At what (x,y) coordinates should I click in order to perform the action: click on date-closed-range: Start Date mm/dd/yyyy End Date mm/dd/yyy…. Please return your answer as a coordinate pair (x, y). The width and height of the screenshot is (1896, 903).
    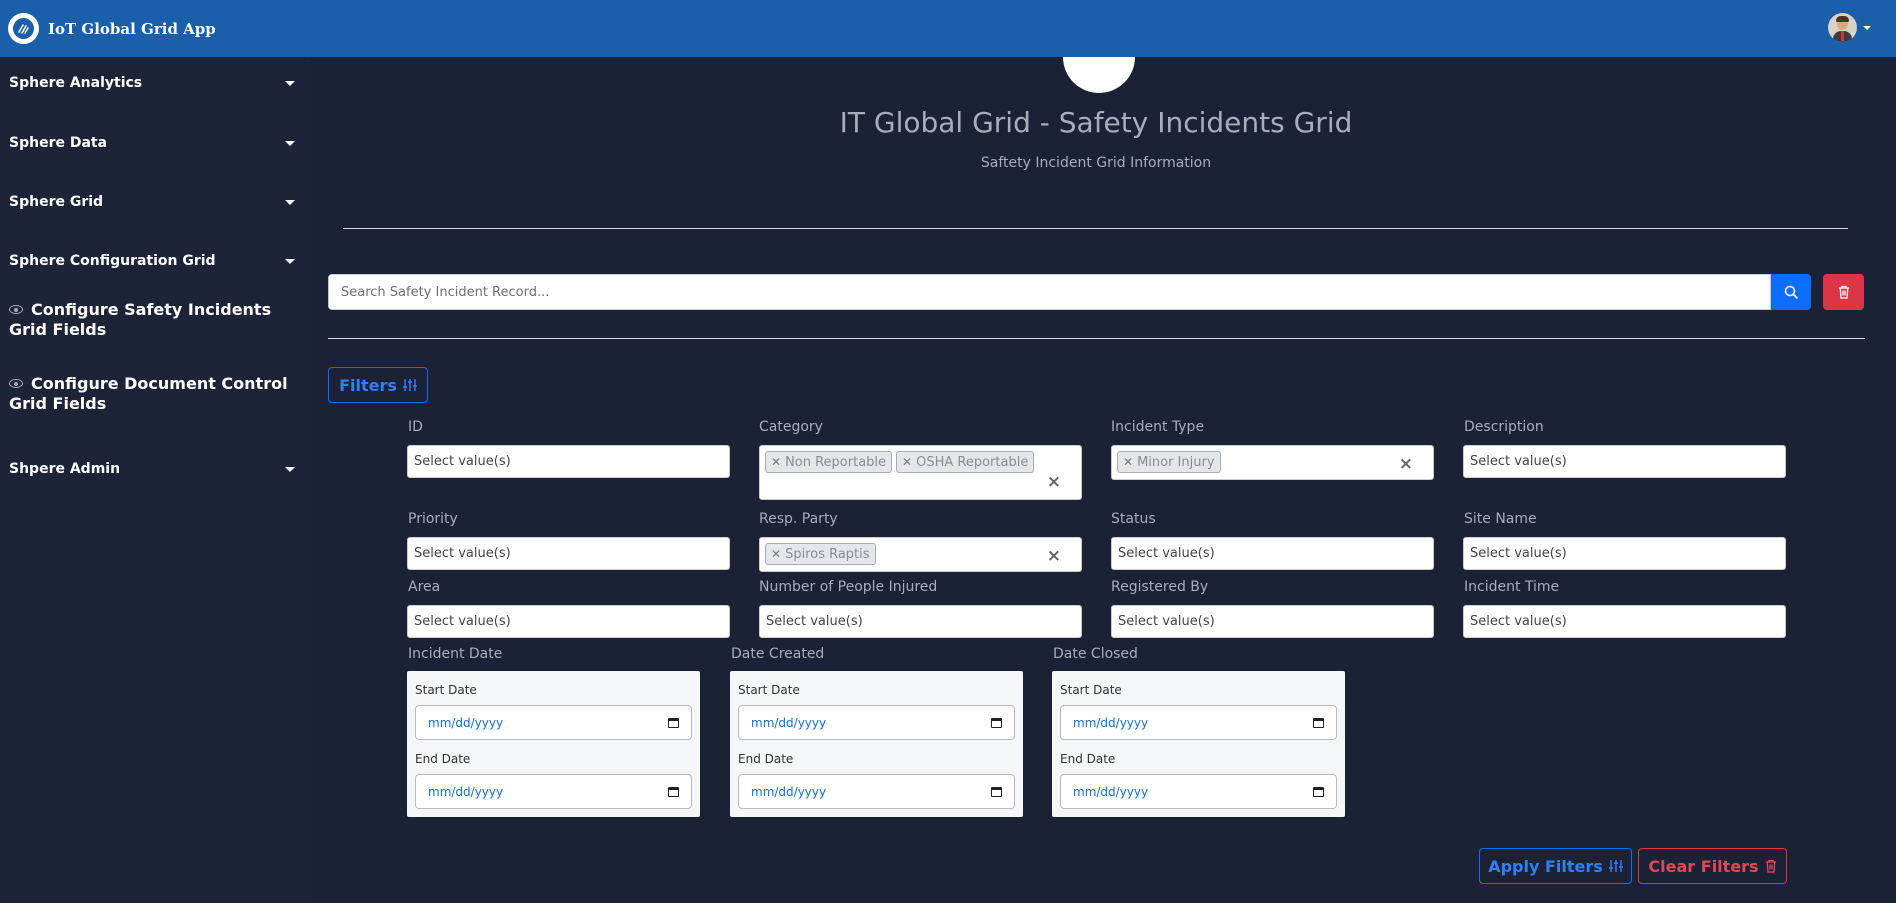
    Looking at the image, I should click on (1198, 744).